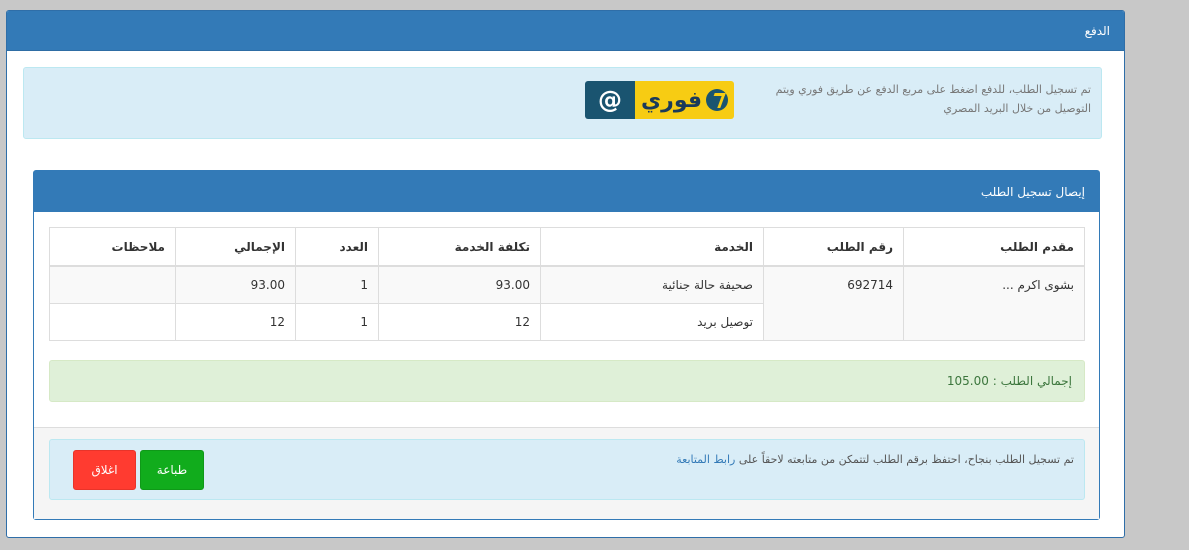 The image size is (1189, 550). I want to click on header-count: العدد, so click(337, 247).